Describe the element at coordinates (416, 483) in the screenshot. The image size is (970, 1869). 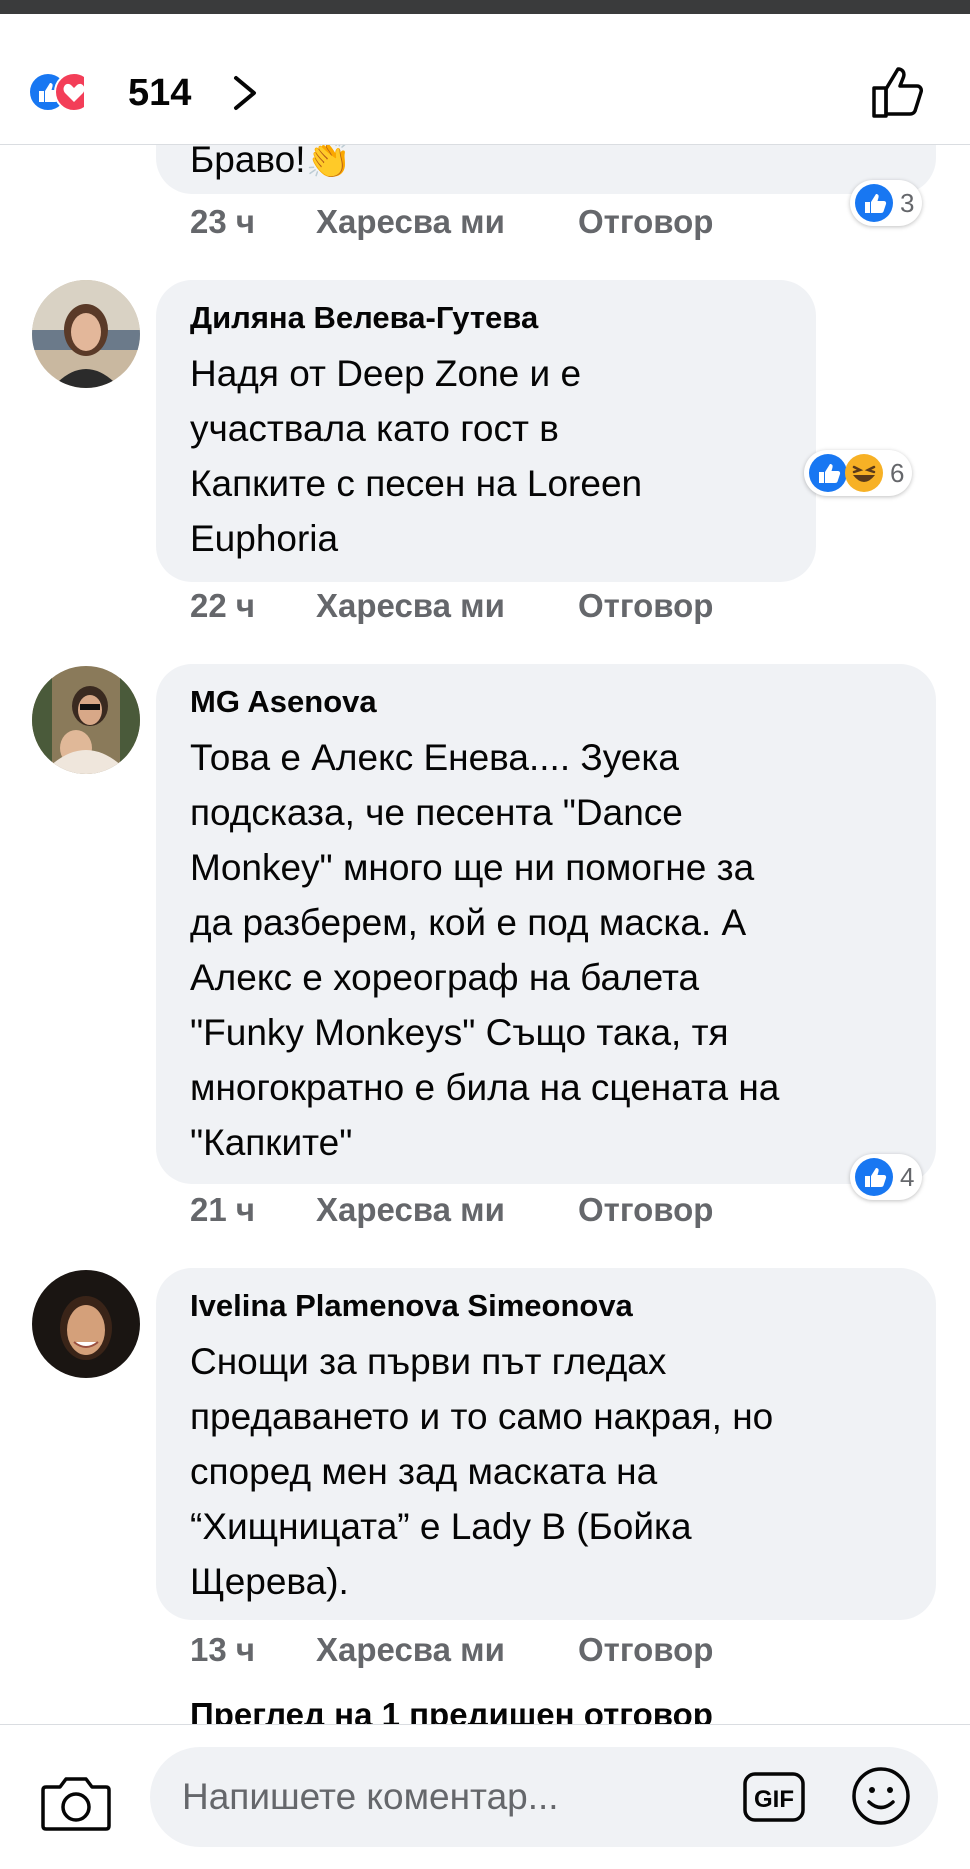
I see `comment-text-line: Капките с песен на Loreen` at that location.